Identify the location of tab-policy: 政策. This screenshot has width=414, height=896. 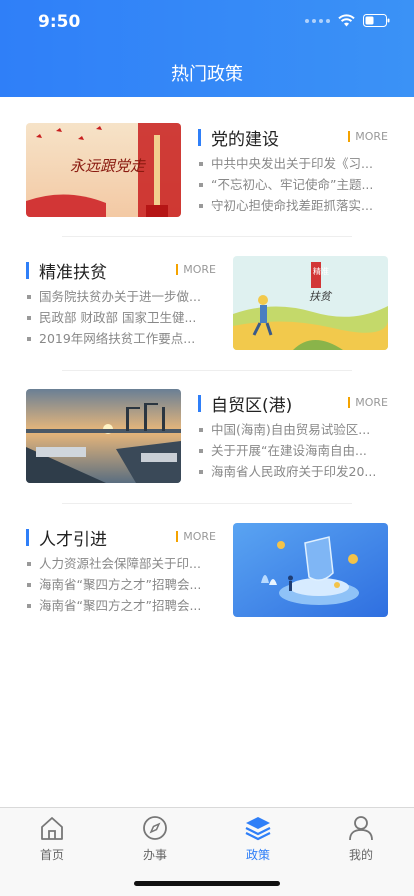
(258, 838).